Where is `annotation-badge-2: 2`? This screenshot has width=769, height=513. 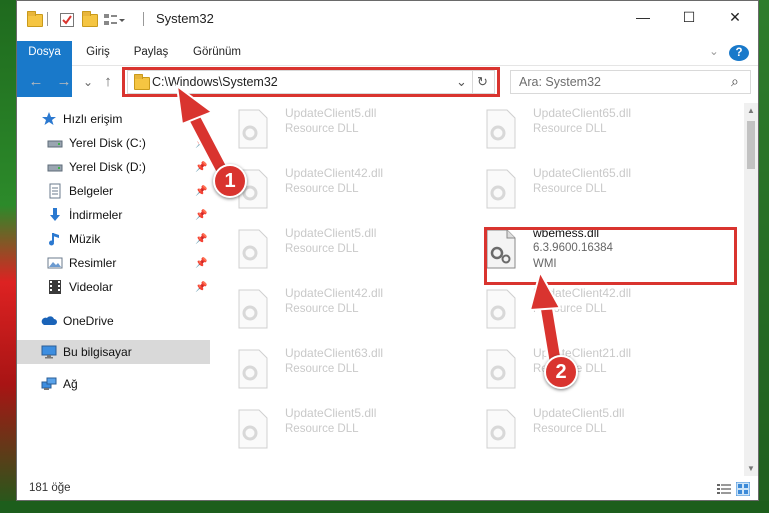 annotation-badge-2: 2 is located at coordinates (561, 372).